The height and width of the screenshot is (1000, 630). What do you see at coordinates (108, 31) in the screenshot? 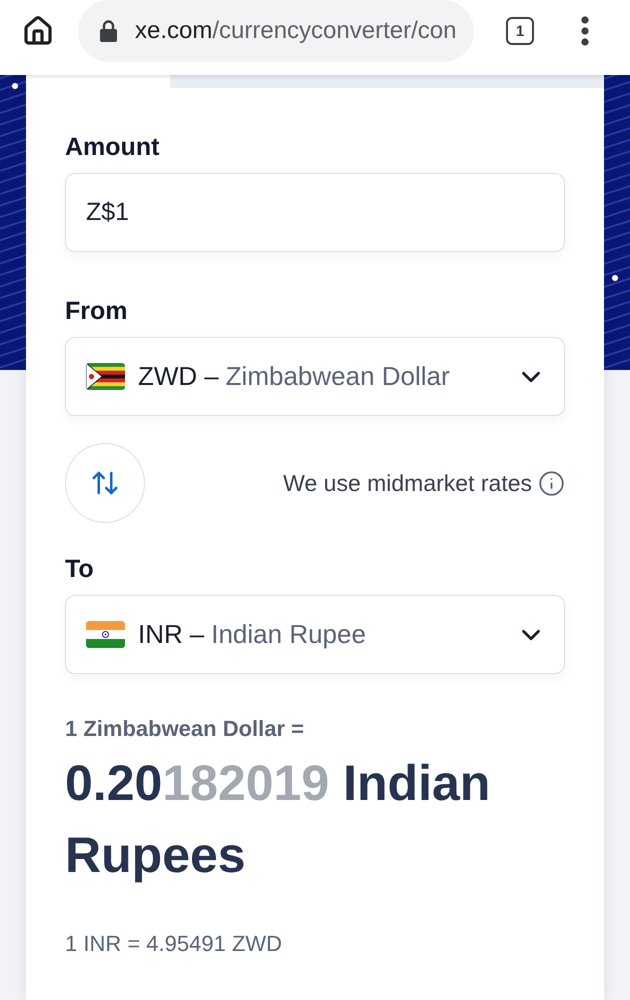
I see `lock-icon` at bounding box center [108, 31].